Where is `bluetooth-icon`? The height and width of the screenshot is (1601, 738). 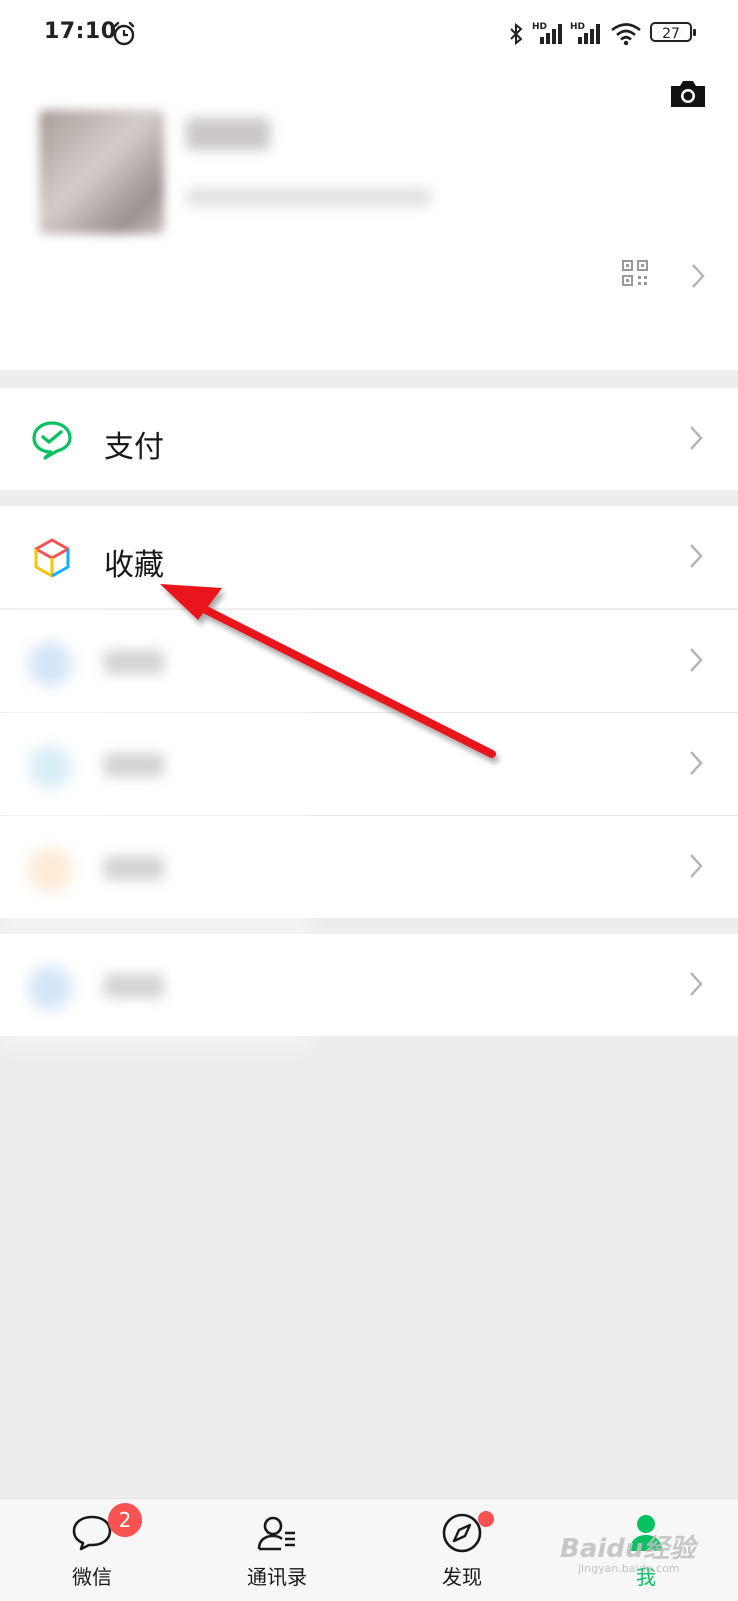 bluetooth-icon is located at coordinates (516, 34).